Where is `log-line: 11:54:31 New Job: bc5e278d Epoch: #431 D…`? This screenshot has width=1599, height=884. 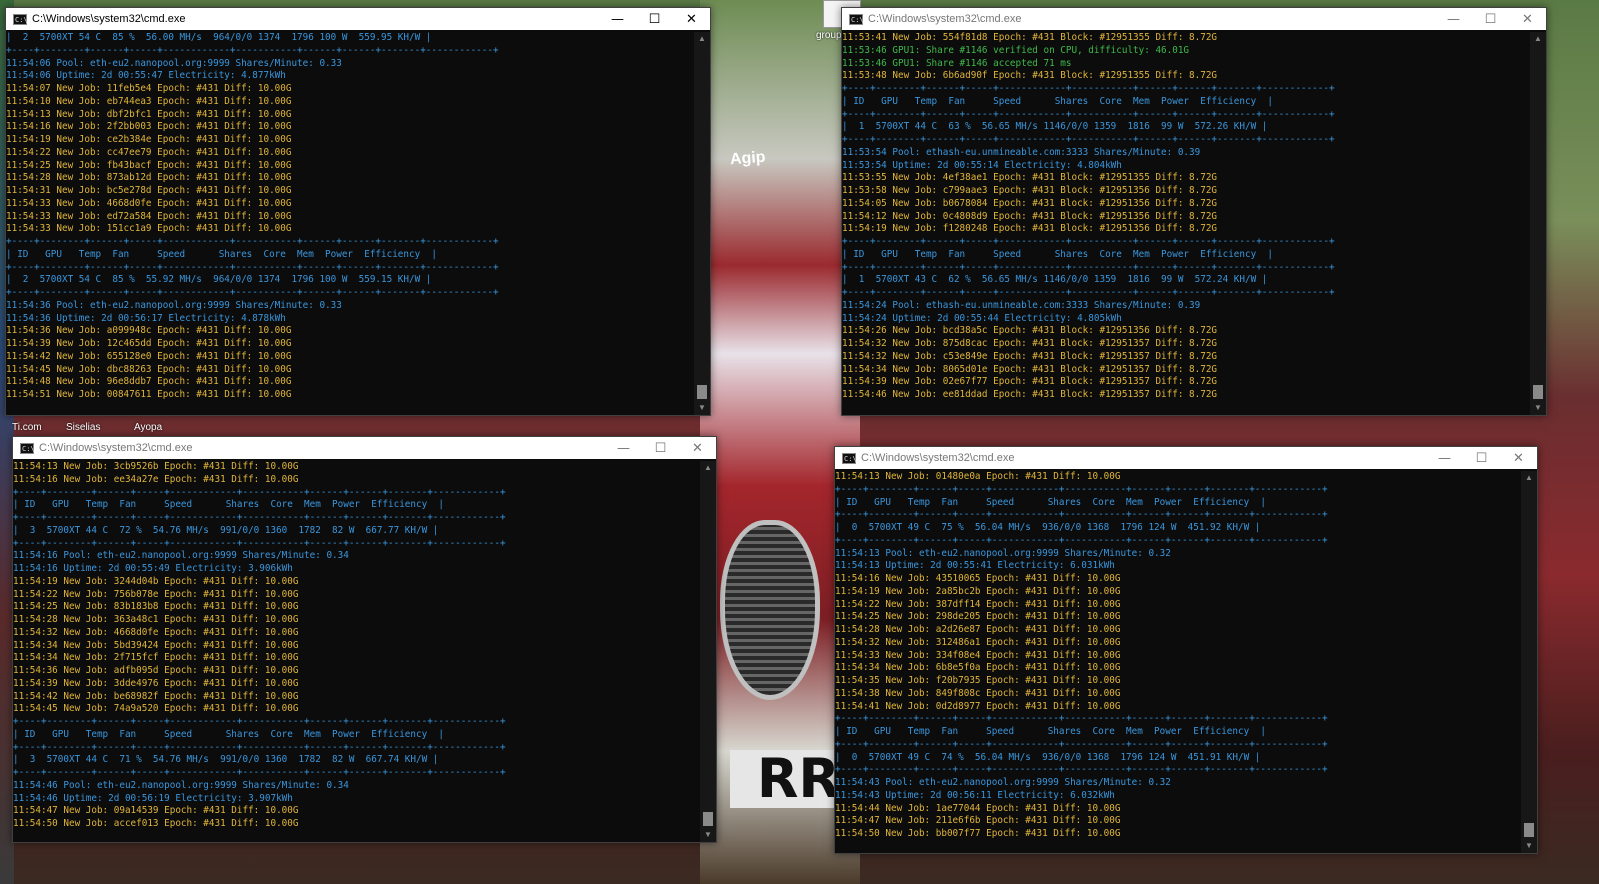
log-line: 11:54:31 New Job: bc5e278d Epoch: #431 D… is located at coordinates (149, 190).